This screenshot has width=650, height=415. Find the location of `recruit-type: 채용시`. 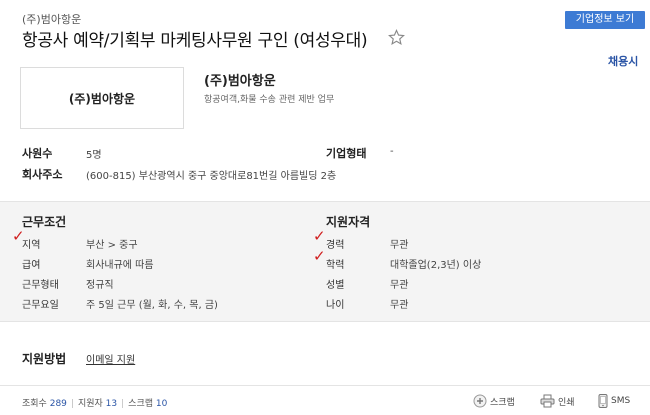

recruit-type: 채용시 is located at coordinates (623, 61).